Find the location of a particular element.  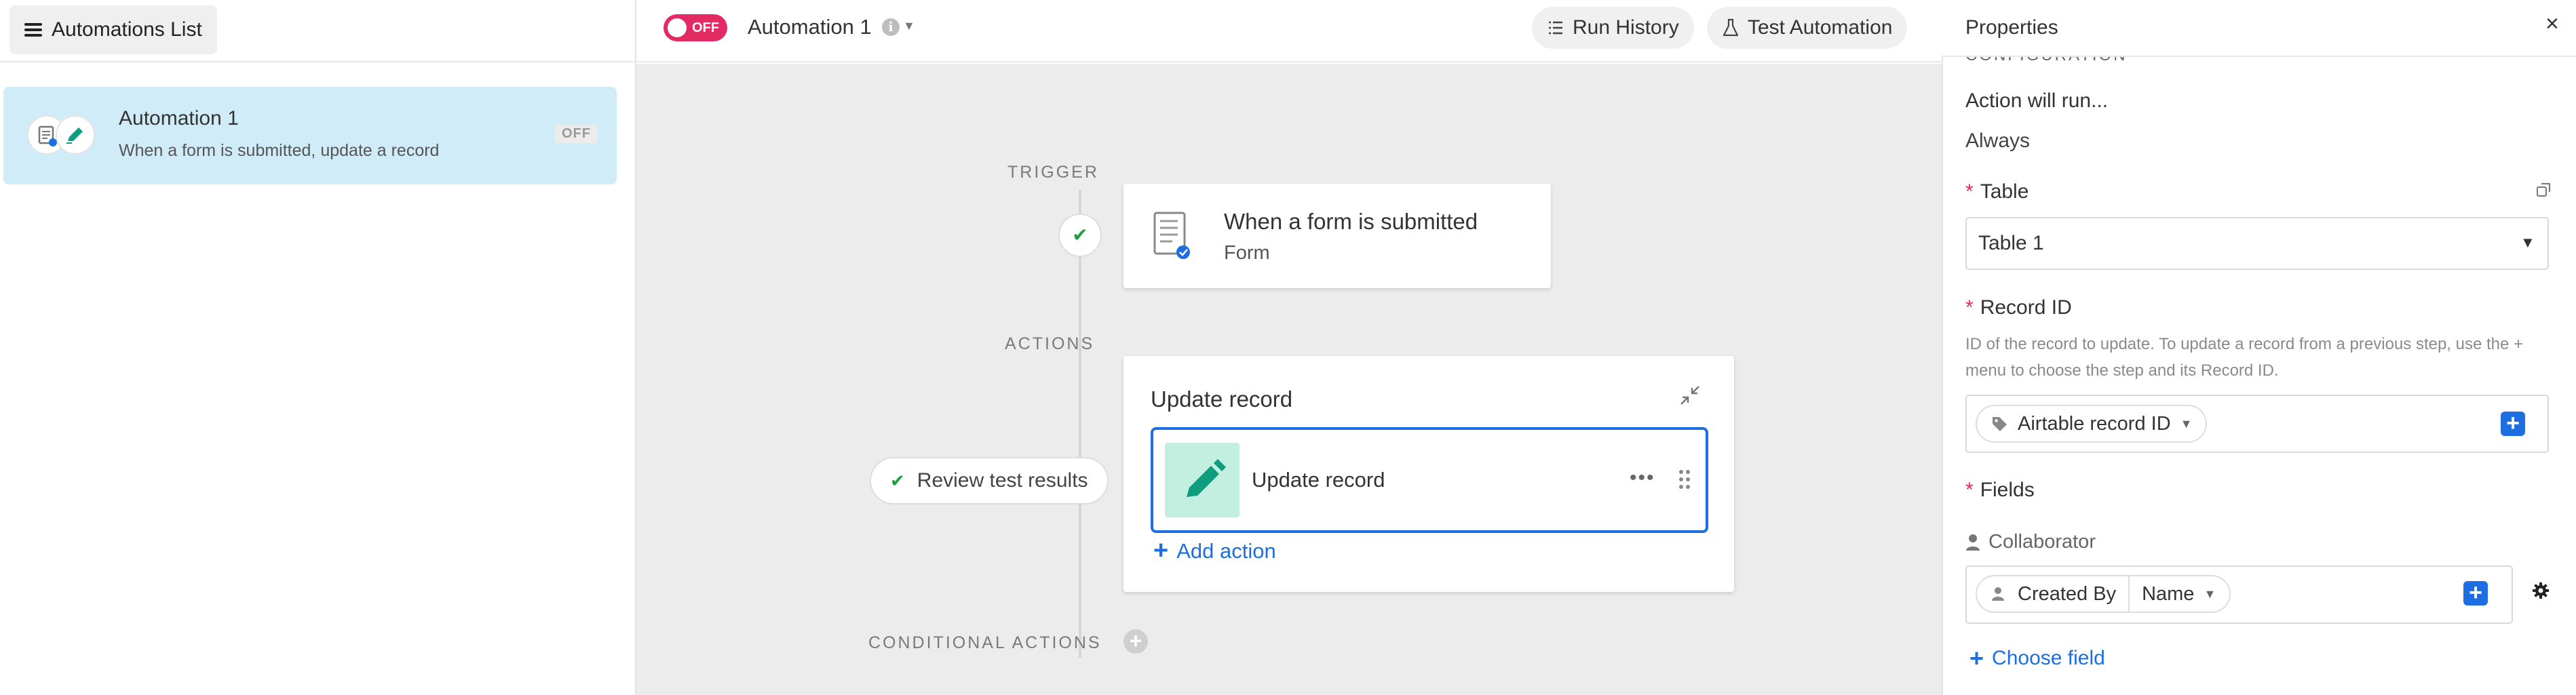

trigger-check-icon: ✔ is located at coordinates (1080, 235).